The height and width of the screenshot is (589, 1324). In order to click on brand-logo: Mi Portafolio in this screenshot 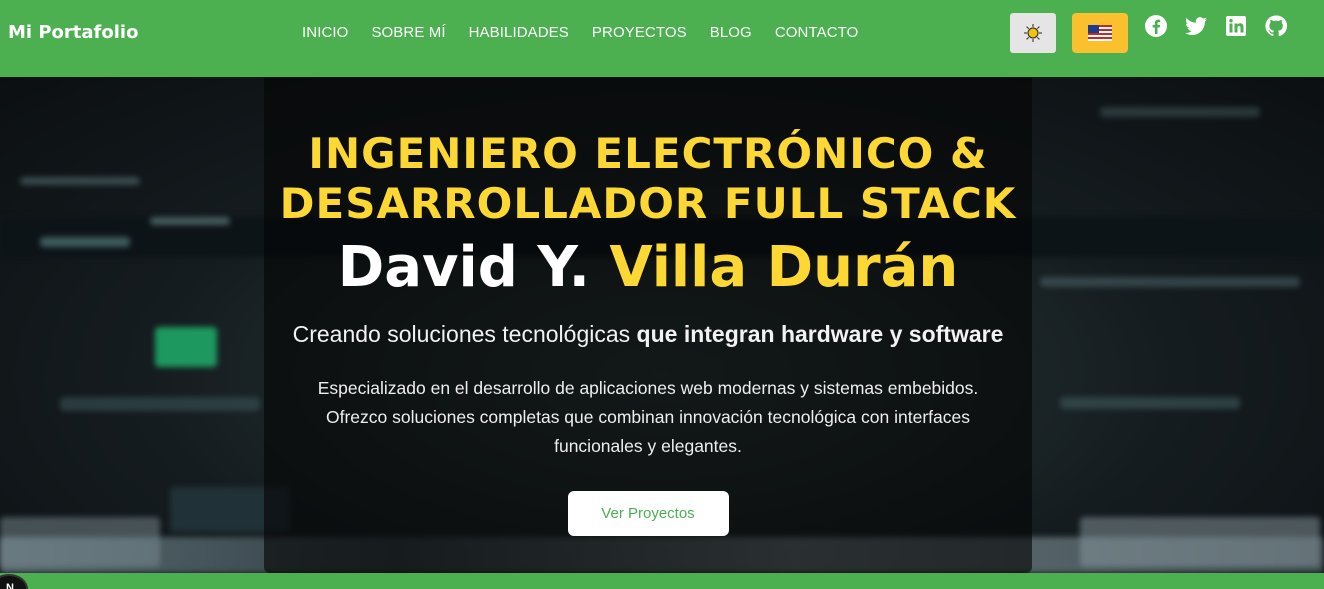, I will do `click(73, 32)`.